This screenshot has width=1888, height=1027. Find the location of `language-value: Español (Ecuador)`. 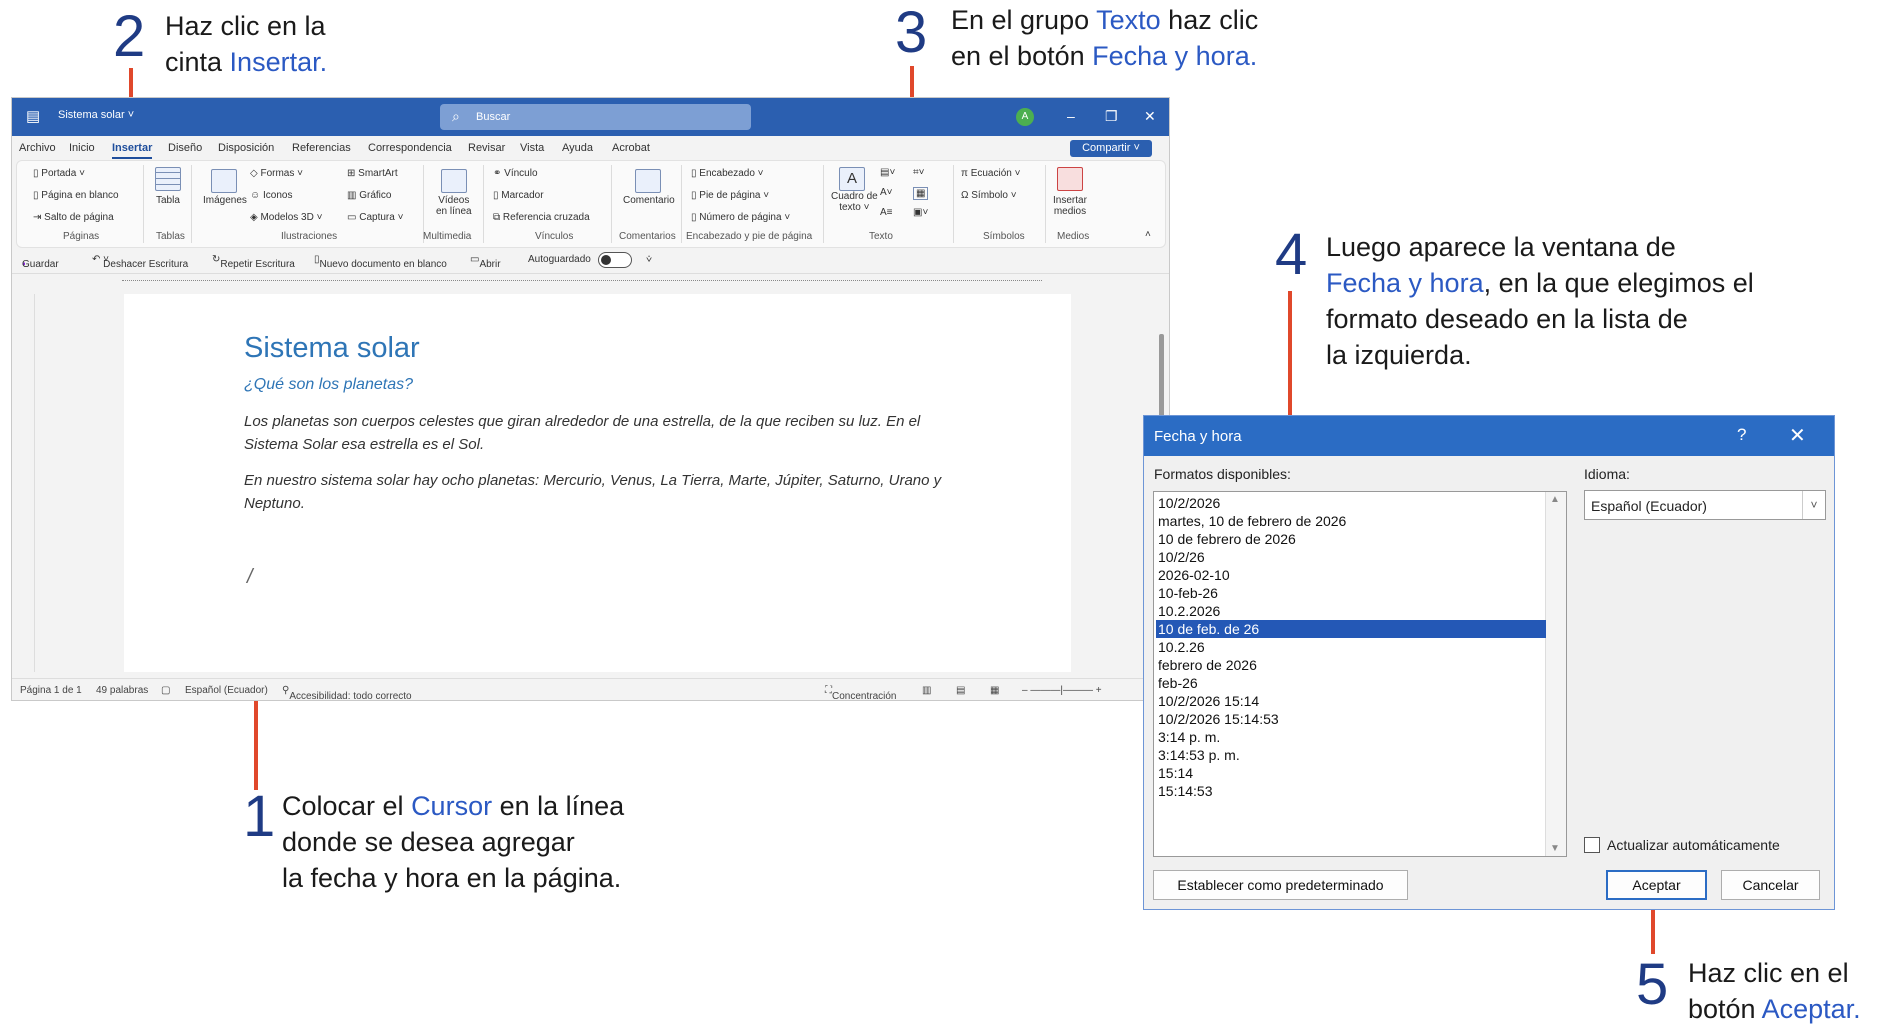

language-value: Español (Ecuador) is located at coordinates (1649, 506).